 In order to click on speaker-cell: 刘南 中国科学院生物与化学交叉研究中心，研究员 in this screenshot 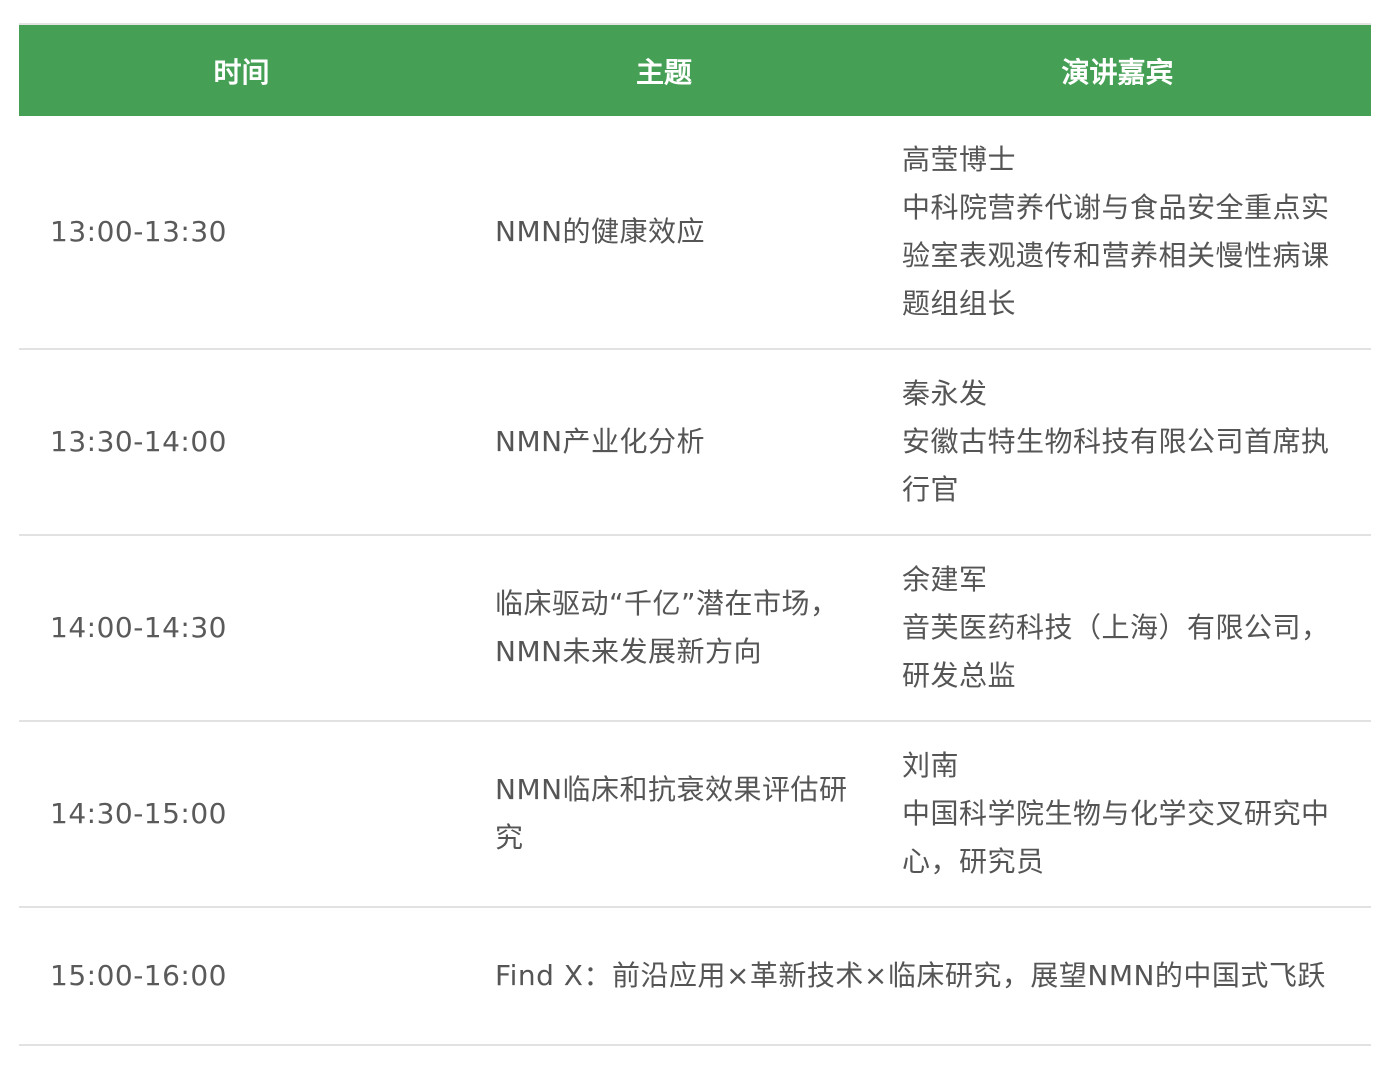, I will do `click(1136, 814)`.